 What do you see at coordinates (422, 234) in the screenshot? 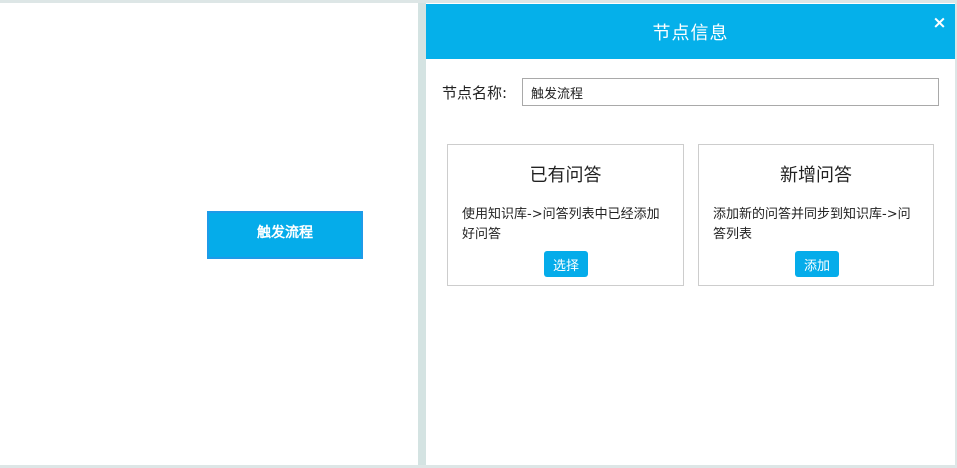
I see `panel-splitter` at bounding box center [422, 234].